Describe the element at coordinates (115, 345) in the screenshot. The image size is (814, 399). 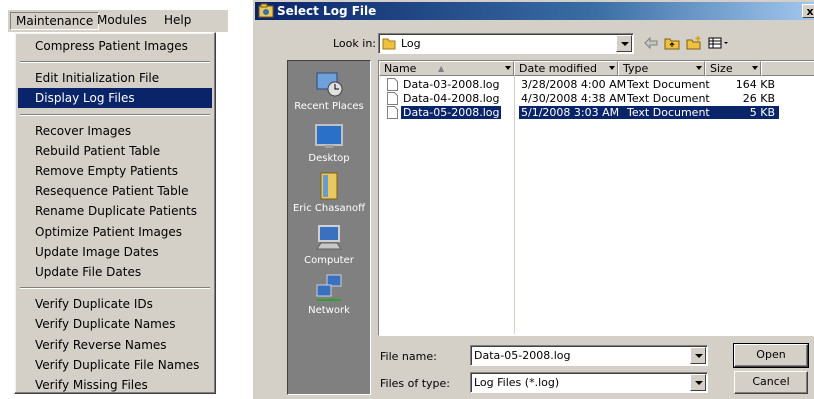
I see `menu-item-verify-reverse-names: Verify Reverse Names` at that location.